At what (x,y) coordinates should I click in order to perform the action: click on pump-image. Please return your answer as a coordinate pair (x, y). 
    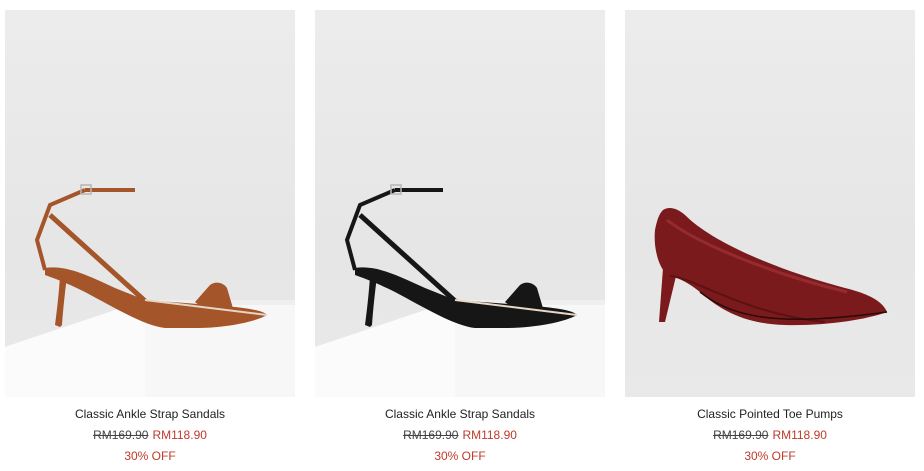
    Looking at the image, I should click on (771, 266).